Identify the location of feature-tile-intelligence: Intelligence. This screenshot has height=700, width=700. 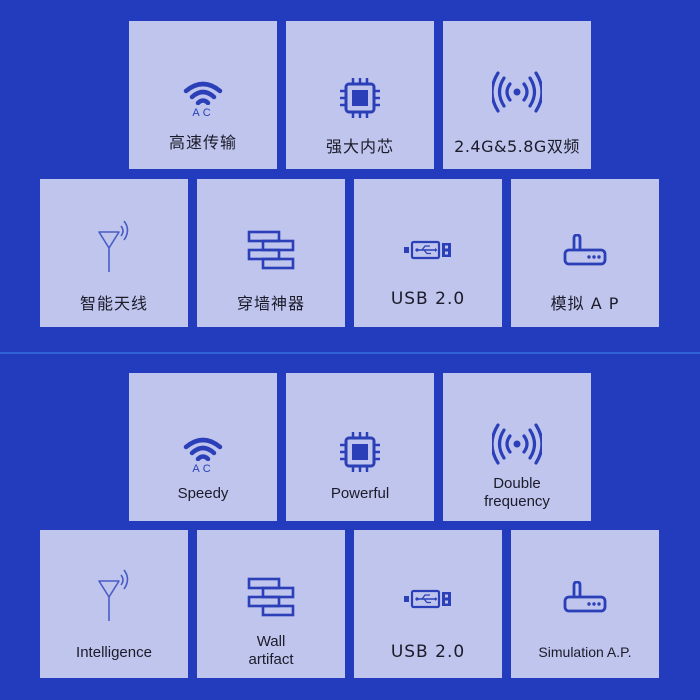
(114, 604).